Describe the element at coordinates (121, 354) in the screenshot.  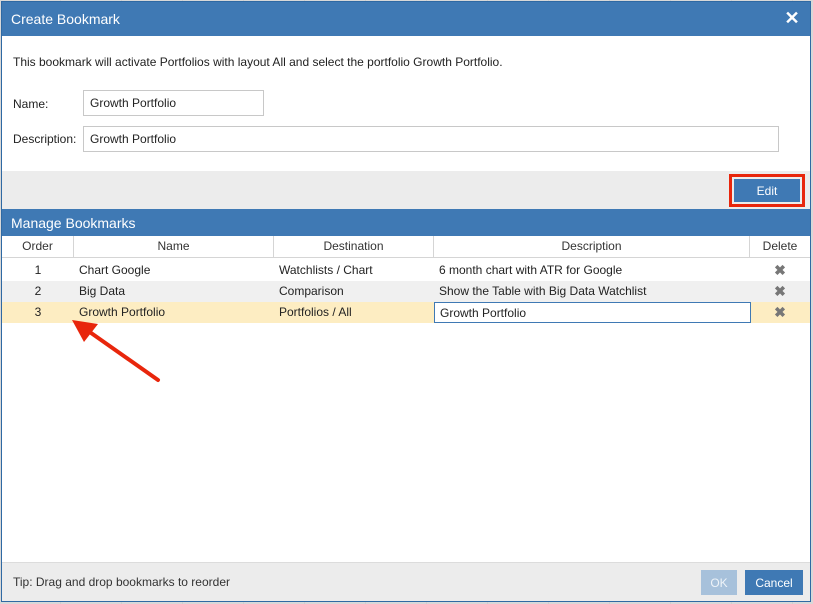
I see `arrow-shaft` at that location.